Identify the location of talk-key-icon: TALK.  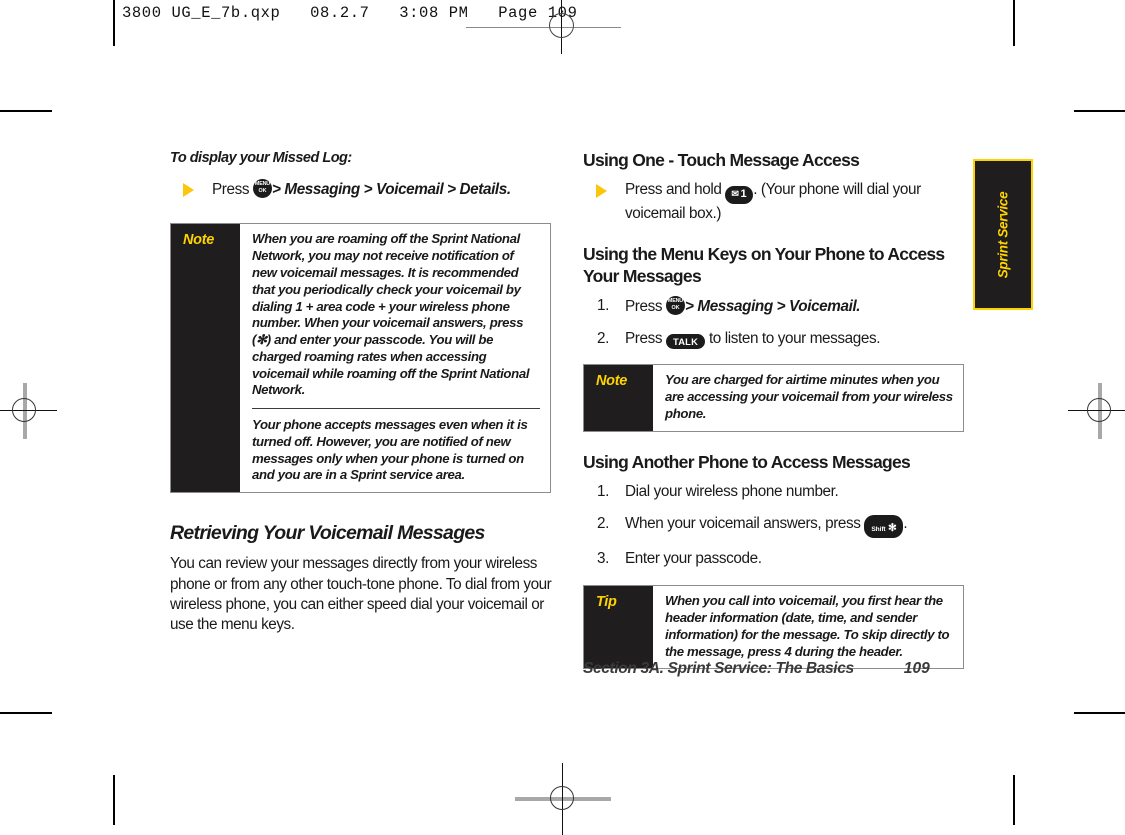
(685, 341).